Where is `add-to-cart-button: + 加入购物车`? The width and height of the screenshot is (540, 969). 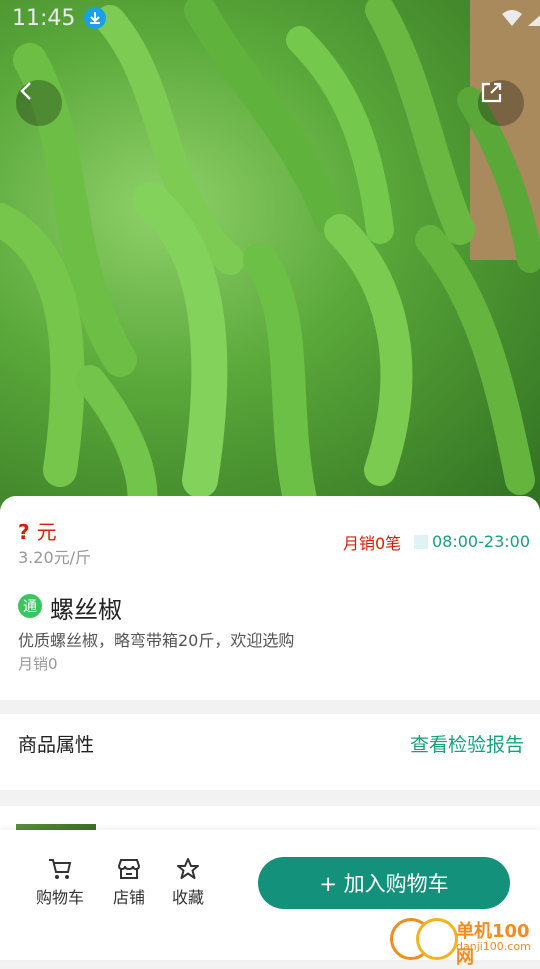 add-to-cart-button: + 加入购物车 is located at coordinates (384, 883).